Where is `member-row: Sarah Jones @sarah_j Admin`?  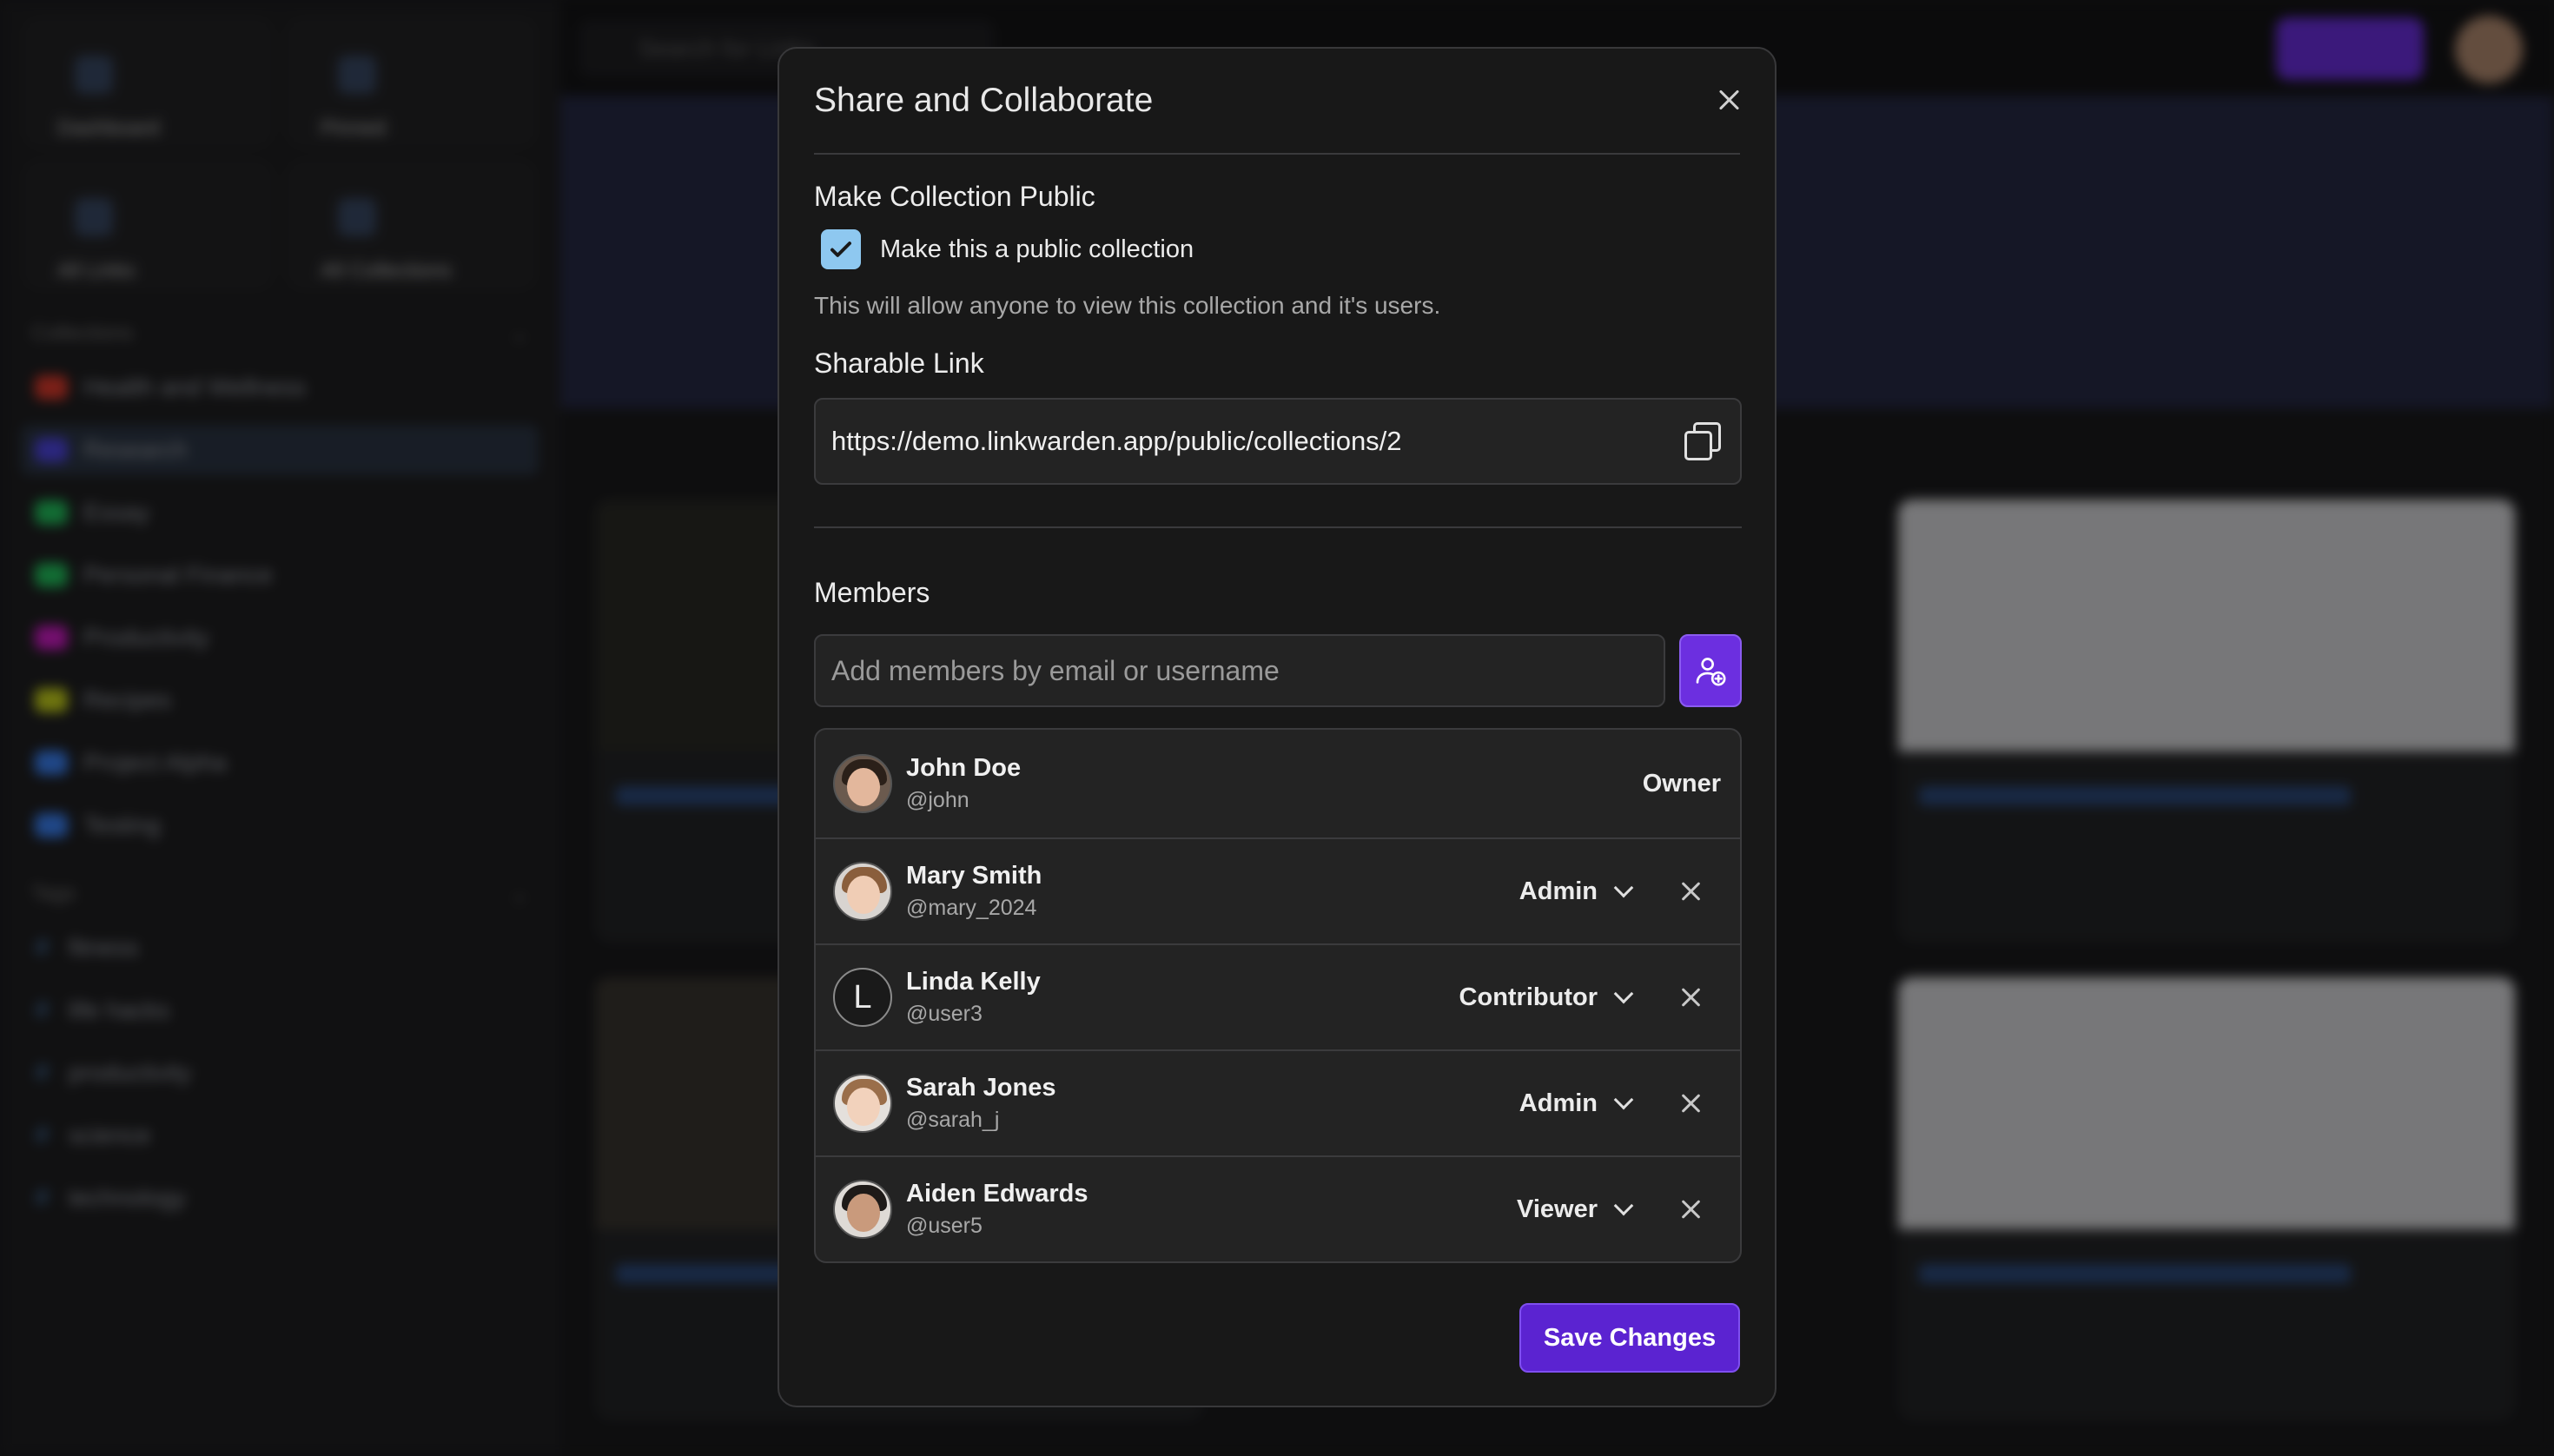
member-row: Sarah Jones @sarah_j Admin is located at coordinates (1278, 1102).